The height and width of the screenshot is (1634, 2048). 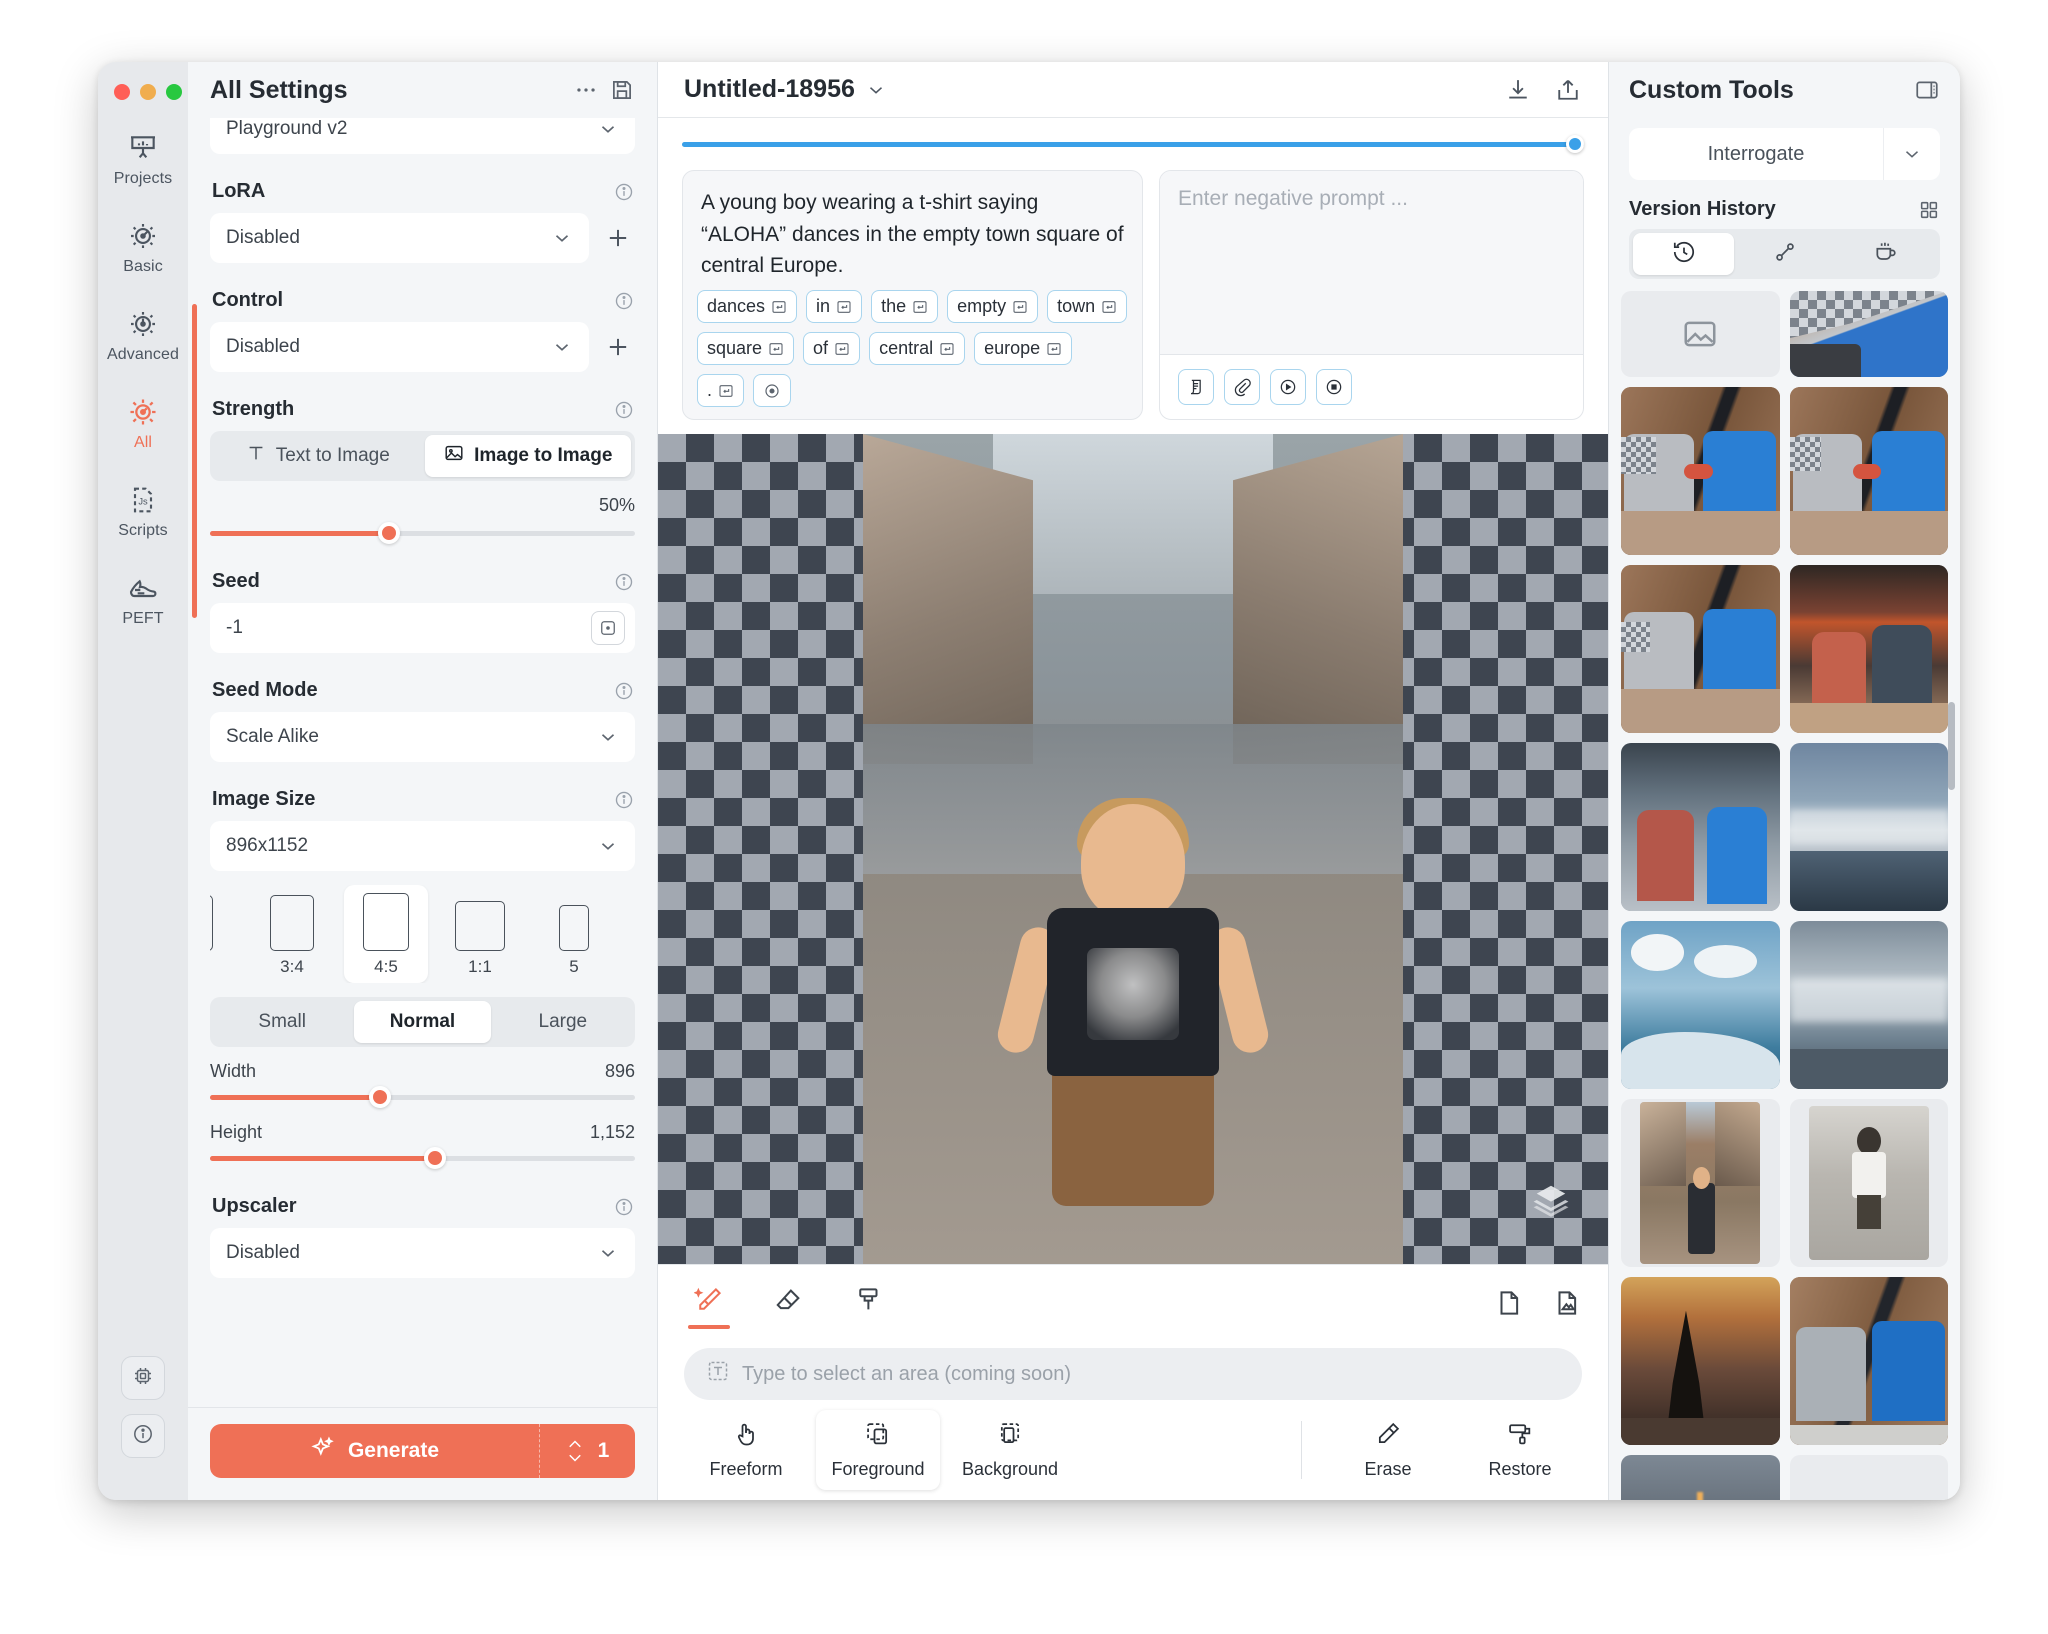 I want to click on tab-image-to-image: Image to Image, so click(x=527, y=456).